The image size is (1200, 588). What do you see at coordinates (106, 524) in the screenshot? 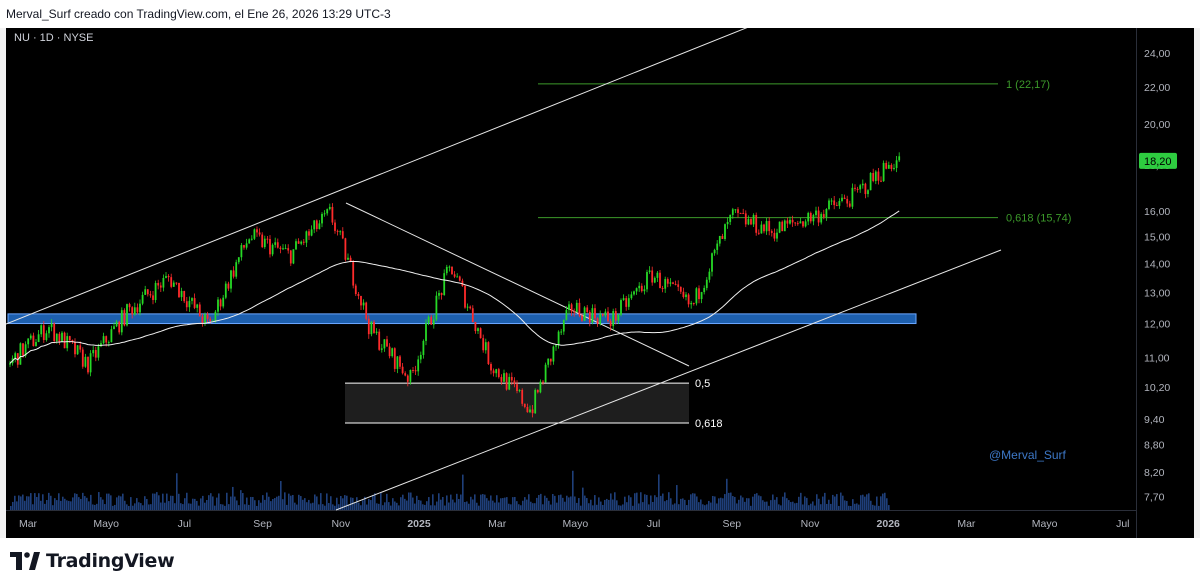
I see `time-tick-label: Mayo` at bounding box center [106, 524].